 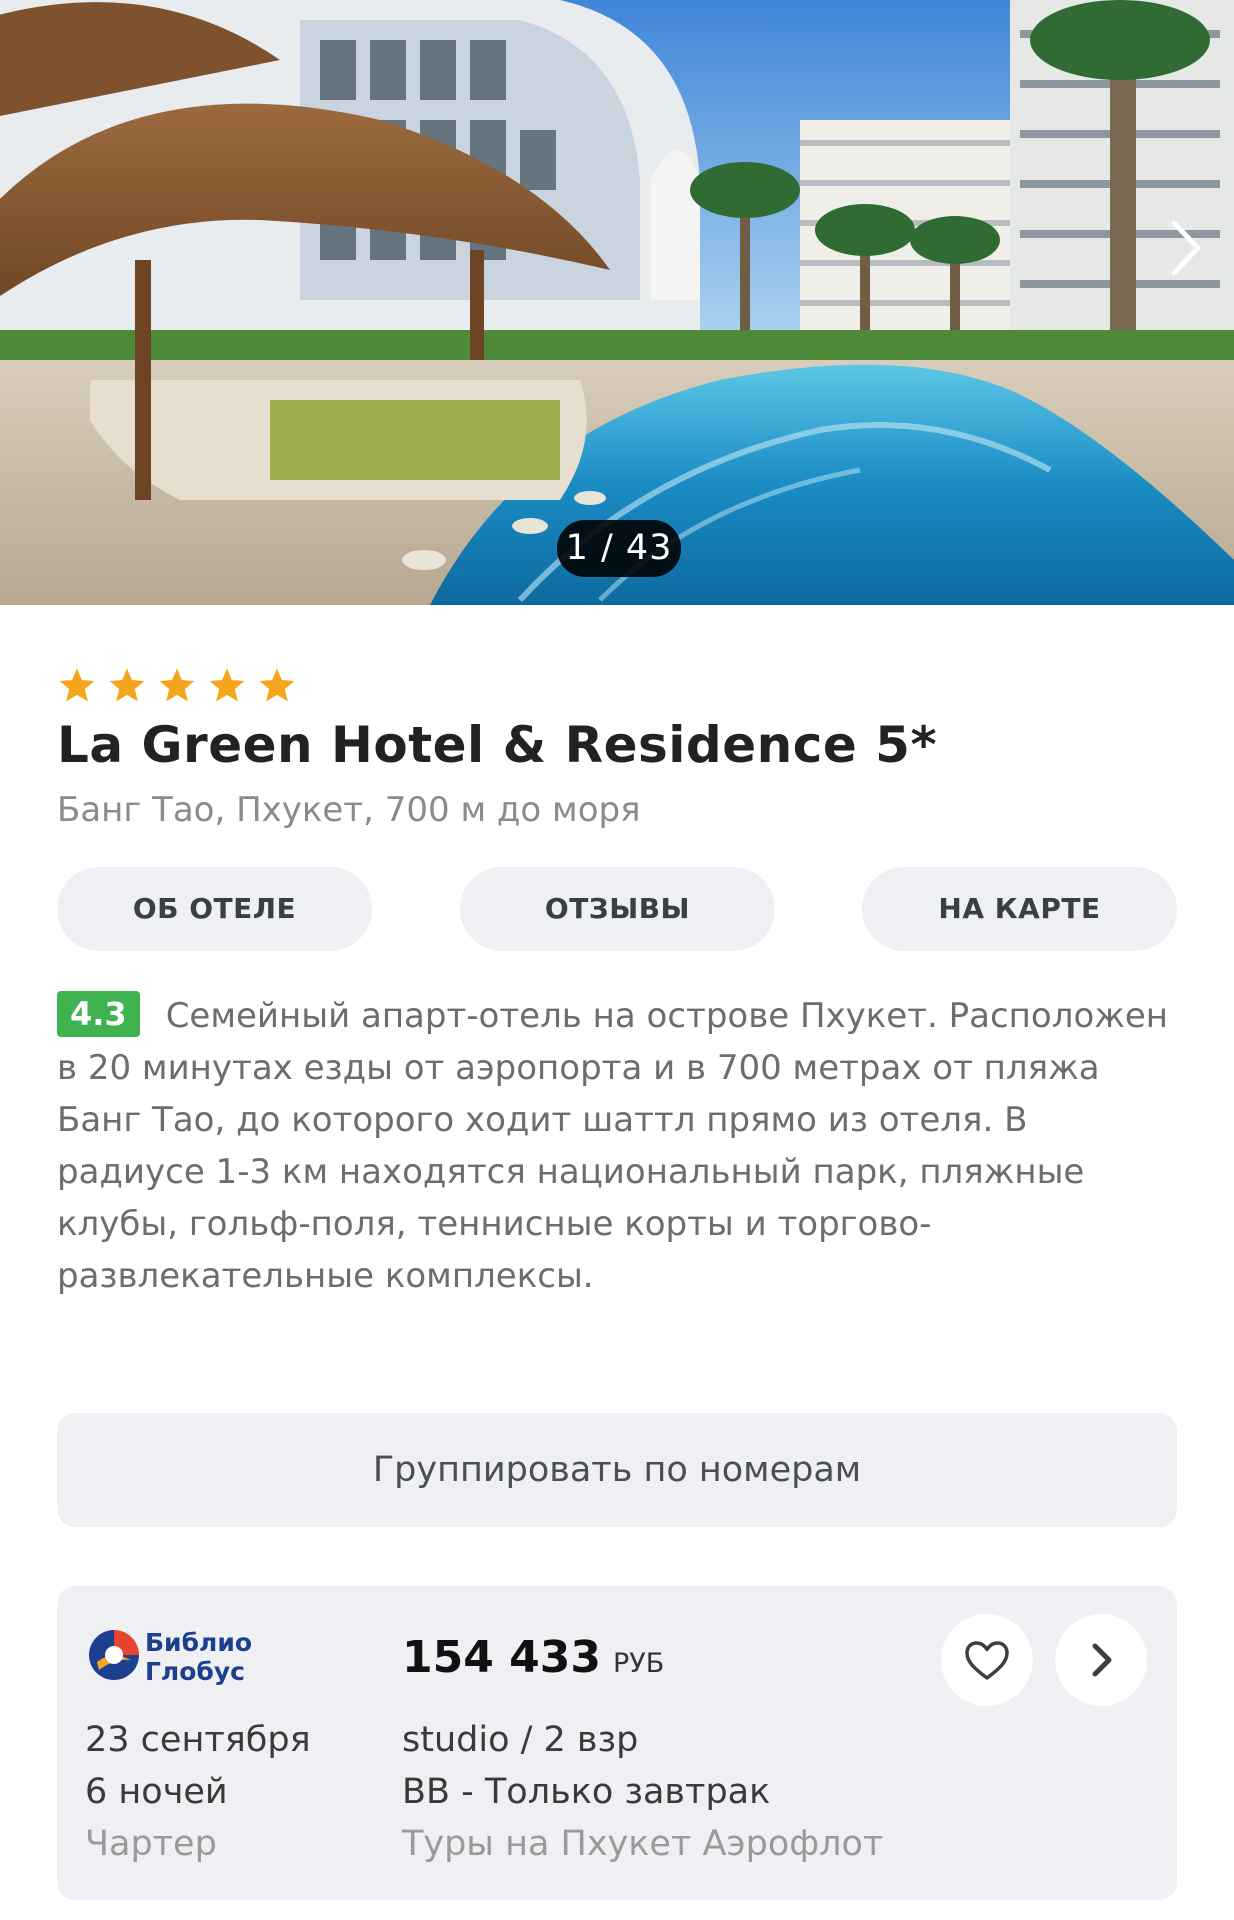 I want to click on heart-icon, so click(x=987, y=1660).